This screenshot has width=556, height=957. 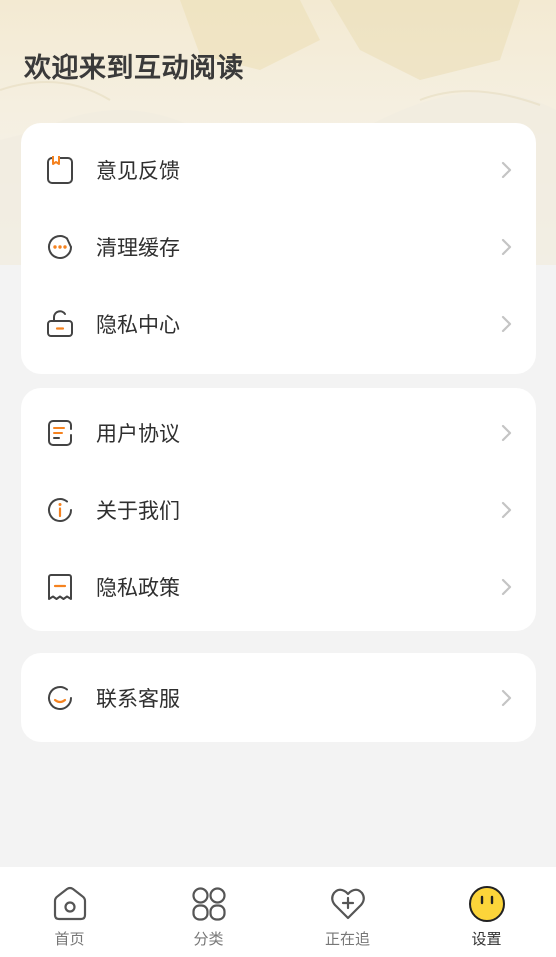 I want to click on menu-item-label: 隐私政策, so click(x=138, y=587).